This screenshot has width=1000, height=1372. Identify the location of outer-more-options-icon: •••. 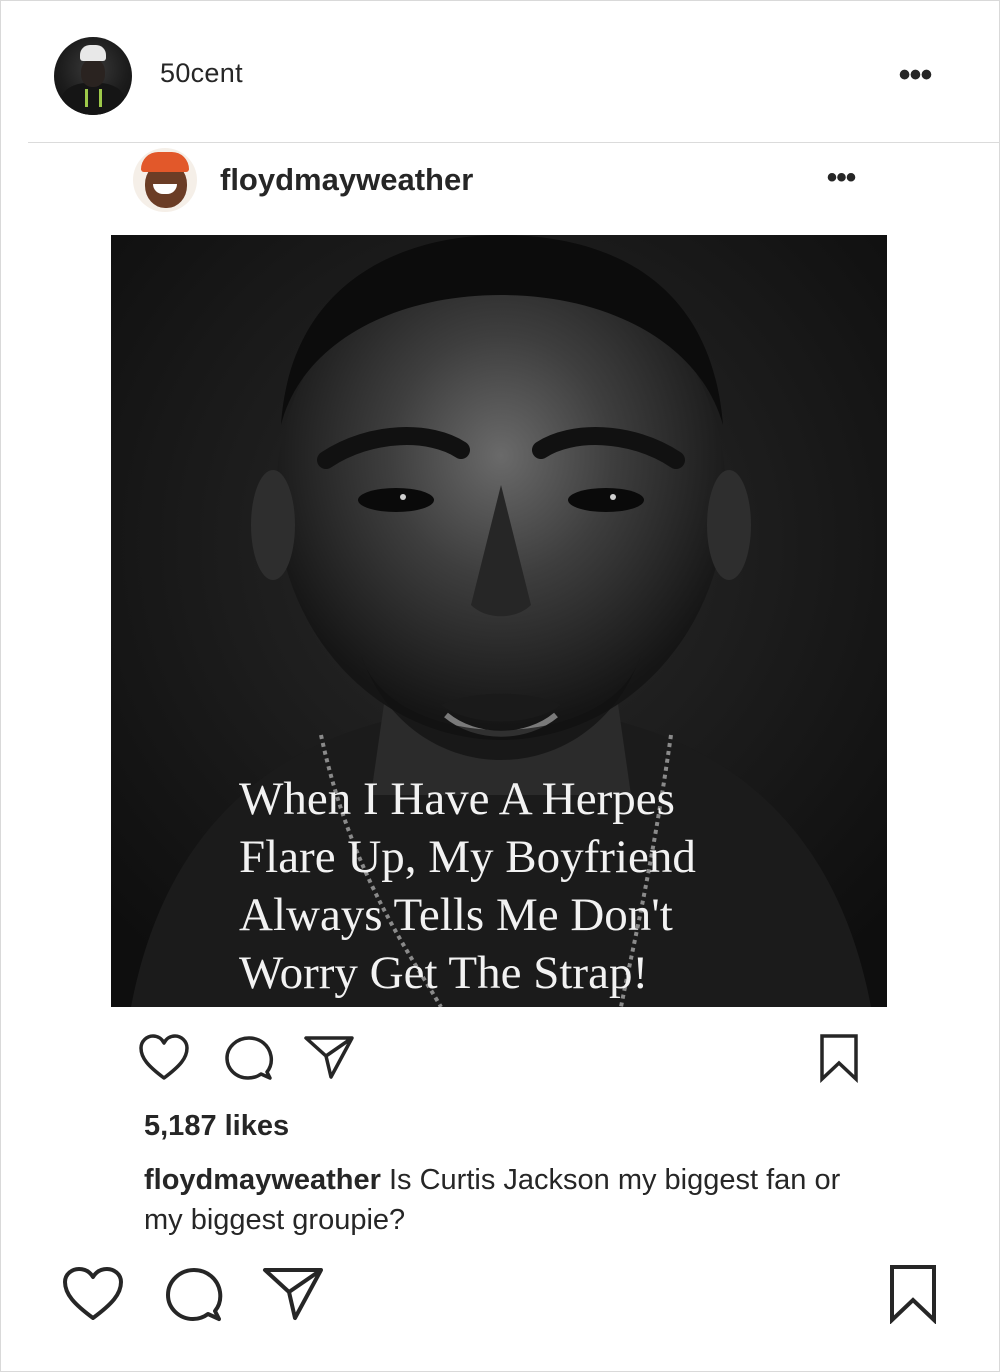
(915, 75).